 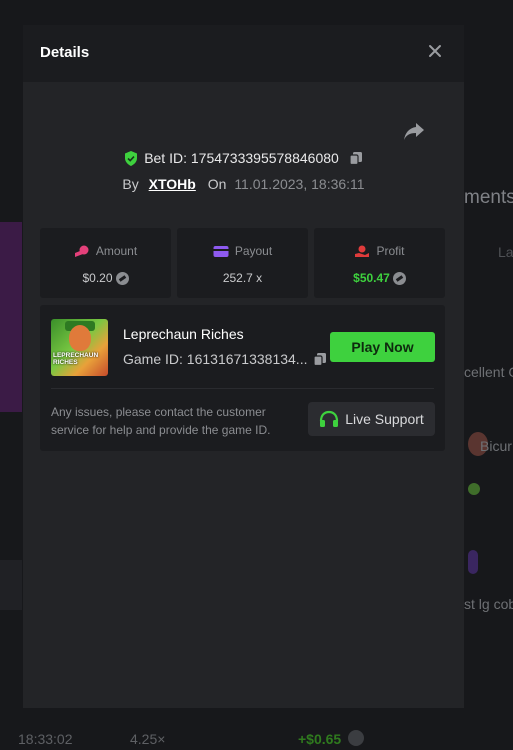 I want to click on profit-icon, so click(x=362, y=251).